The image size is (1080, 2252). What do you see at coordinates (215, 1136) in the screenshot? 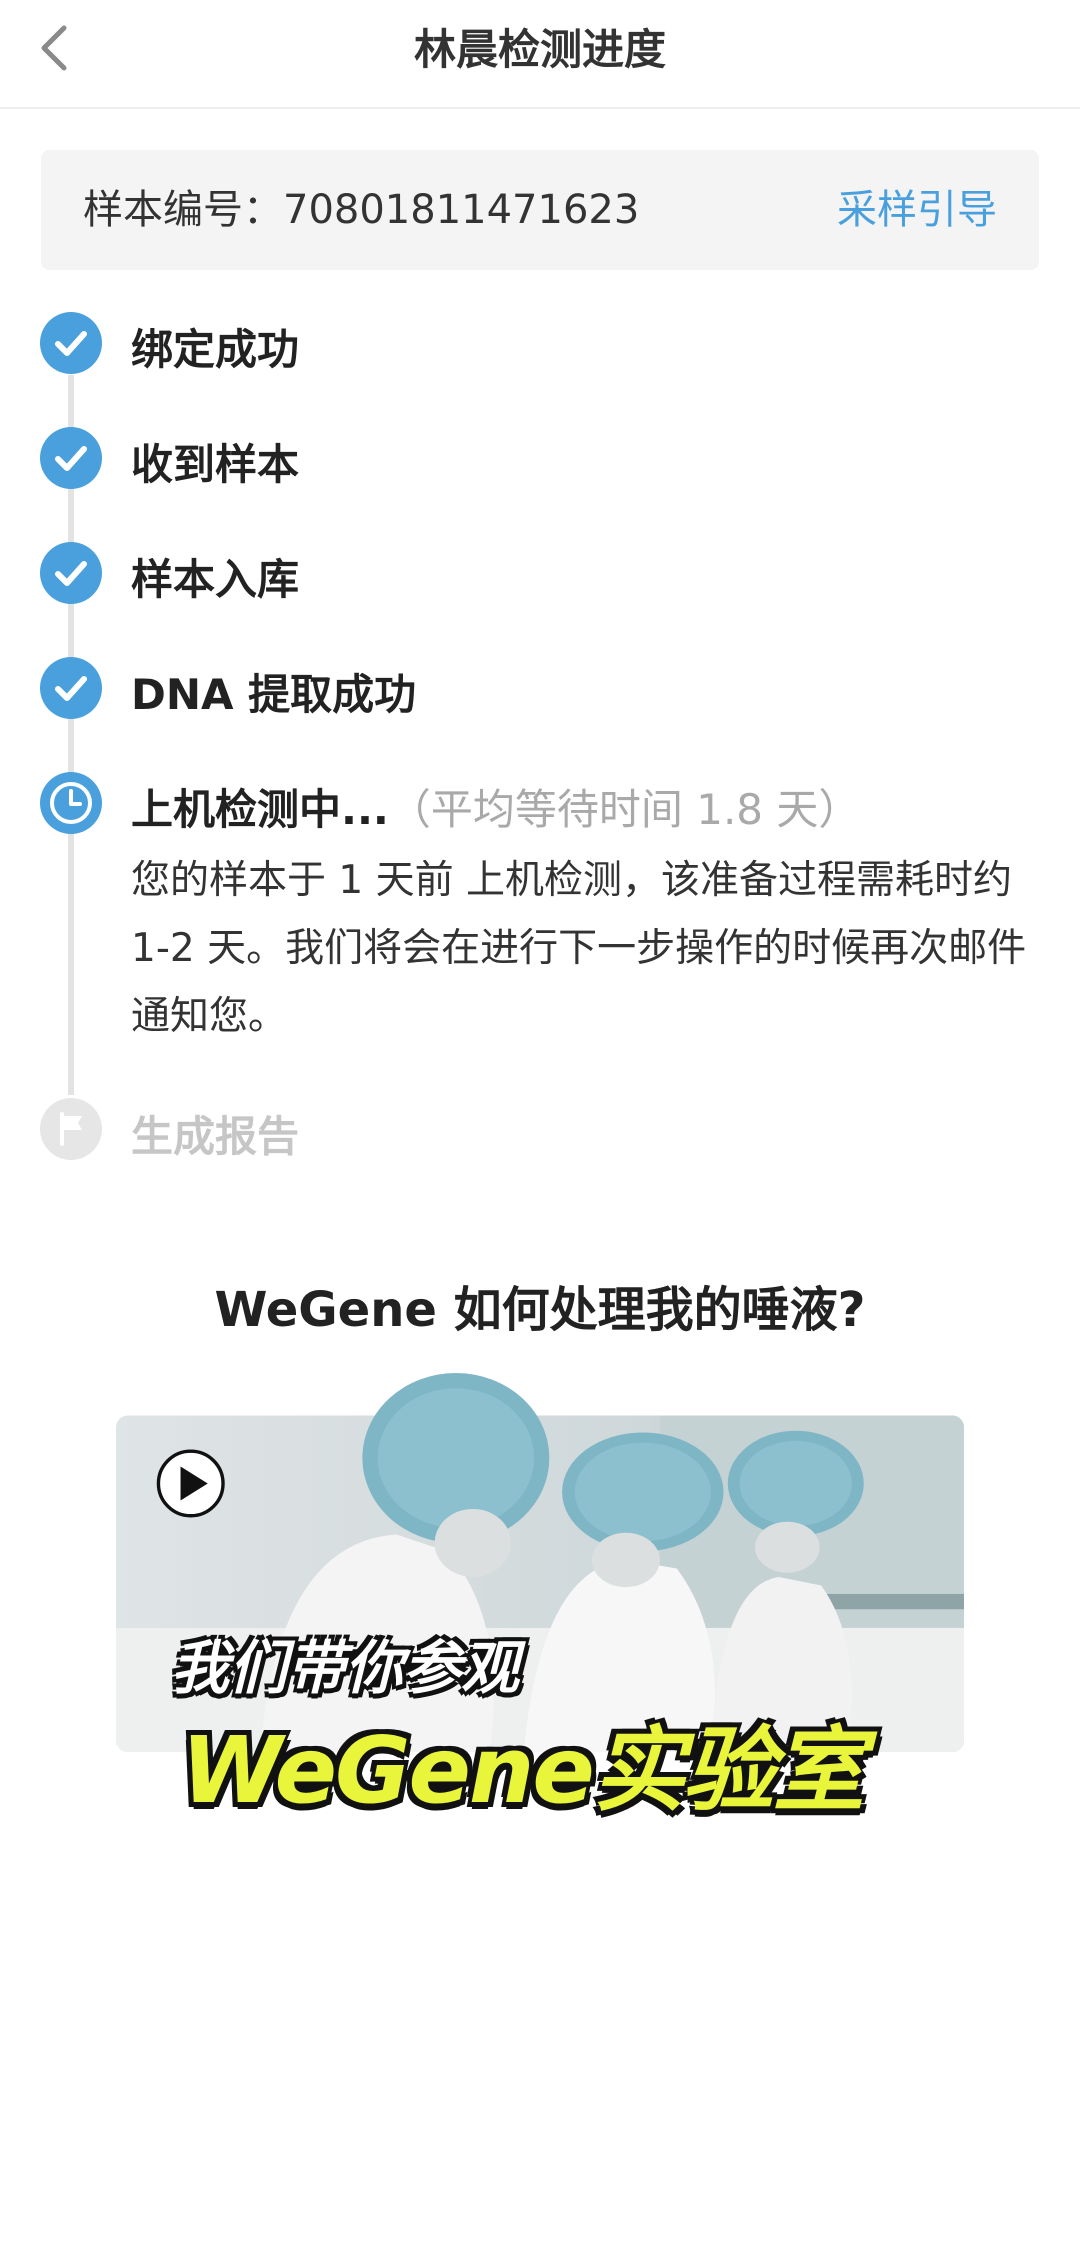
I see `step-label-report: 生成报告` at bounding box center [215, 1136].